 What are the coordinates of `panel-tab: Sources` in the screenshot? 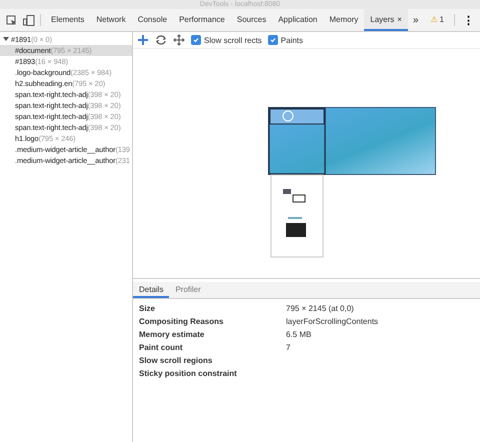 It's located at (251, 20).